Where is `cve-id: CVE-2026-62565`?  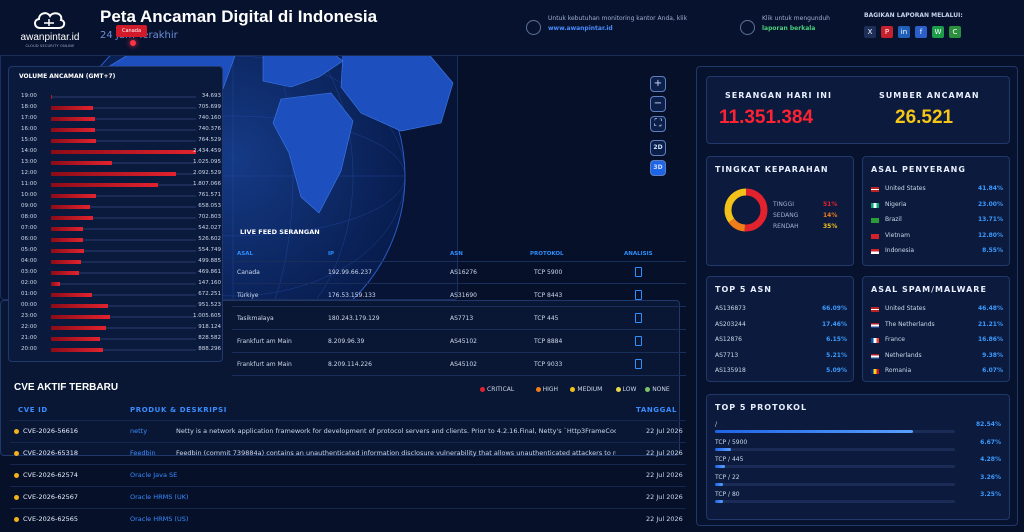 cve-id: CVE-2026-62565 is located at coordinates (50, 519).